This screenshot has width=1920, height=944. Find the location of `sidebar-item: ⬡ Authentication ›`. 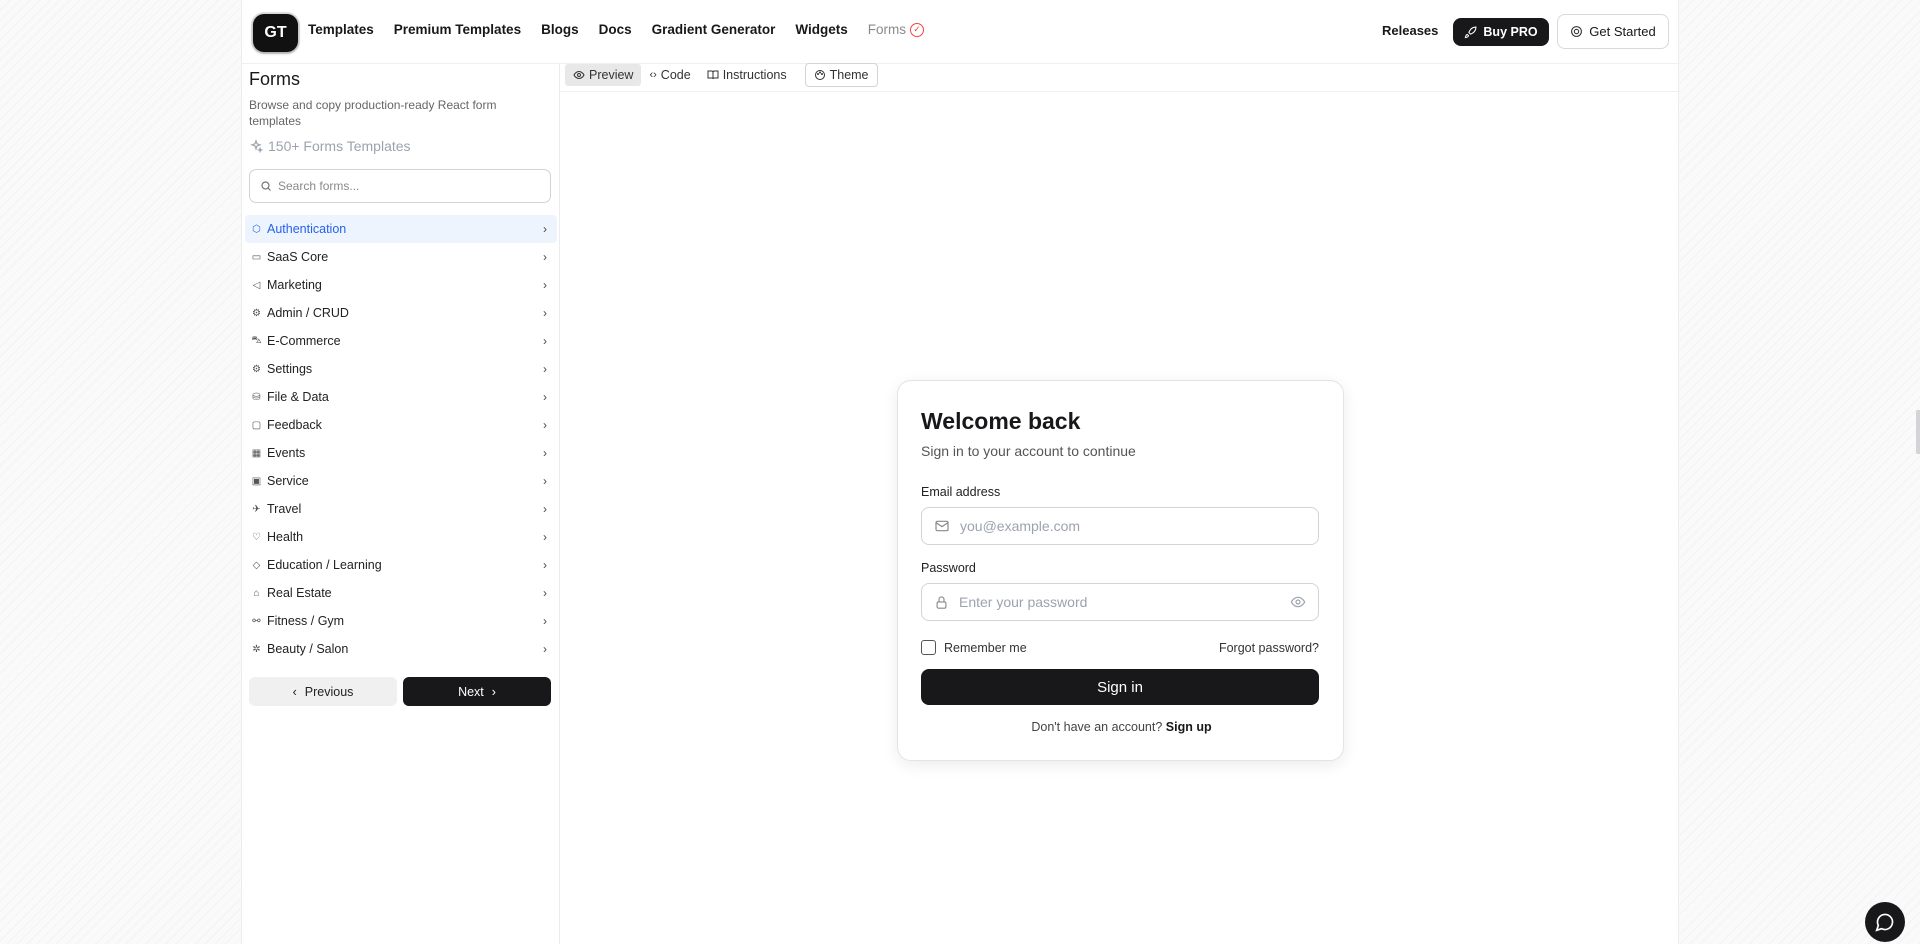

sidebar-item: ⬡ Authentication › is located at coordinates (401, 229).